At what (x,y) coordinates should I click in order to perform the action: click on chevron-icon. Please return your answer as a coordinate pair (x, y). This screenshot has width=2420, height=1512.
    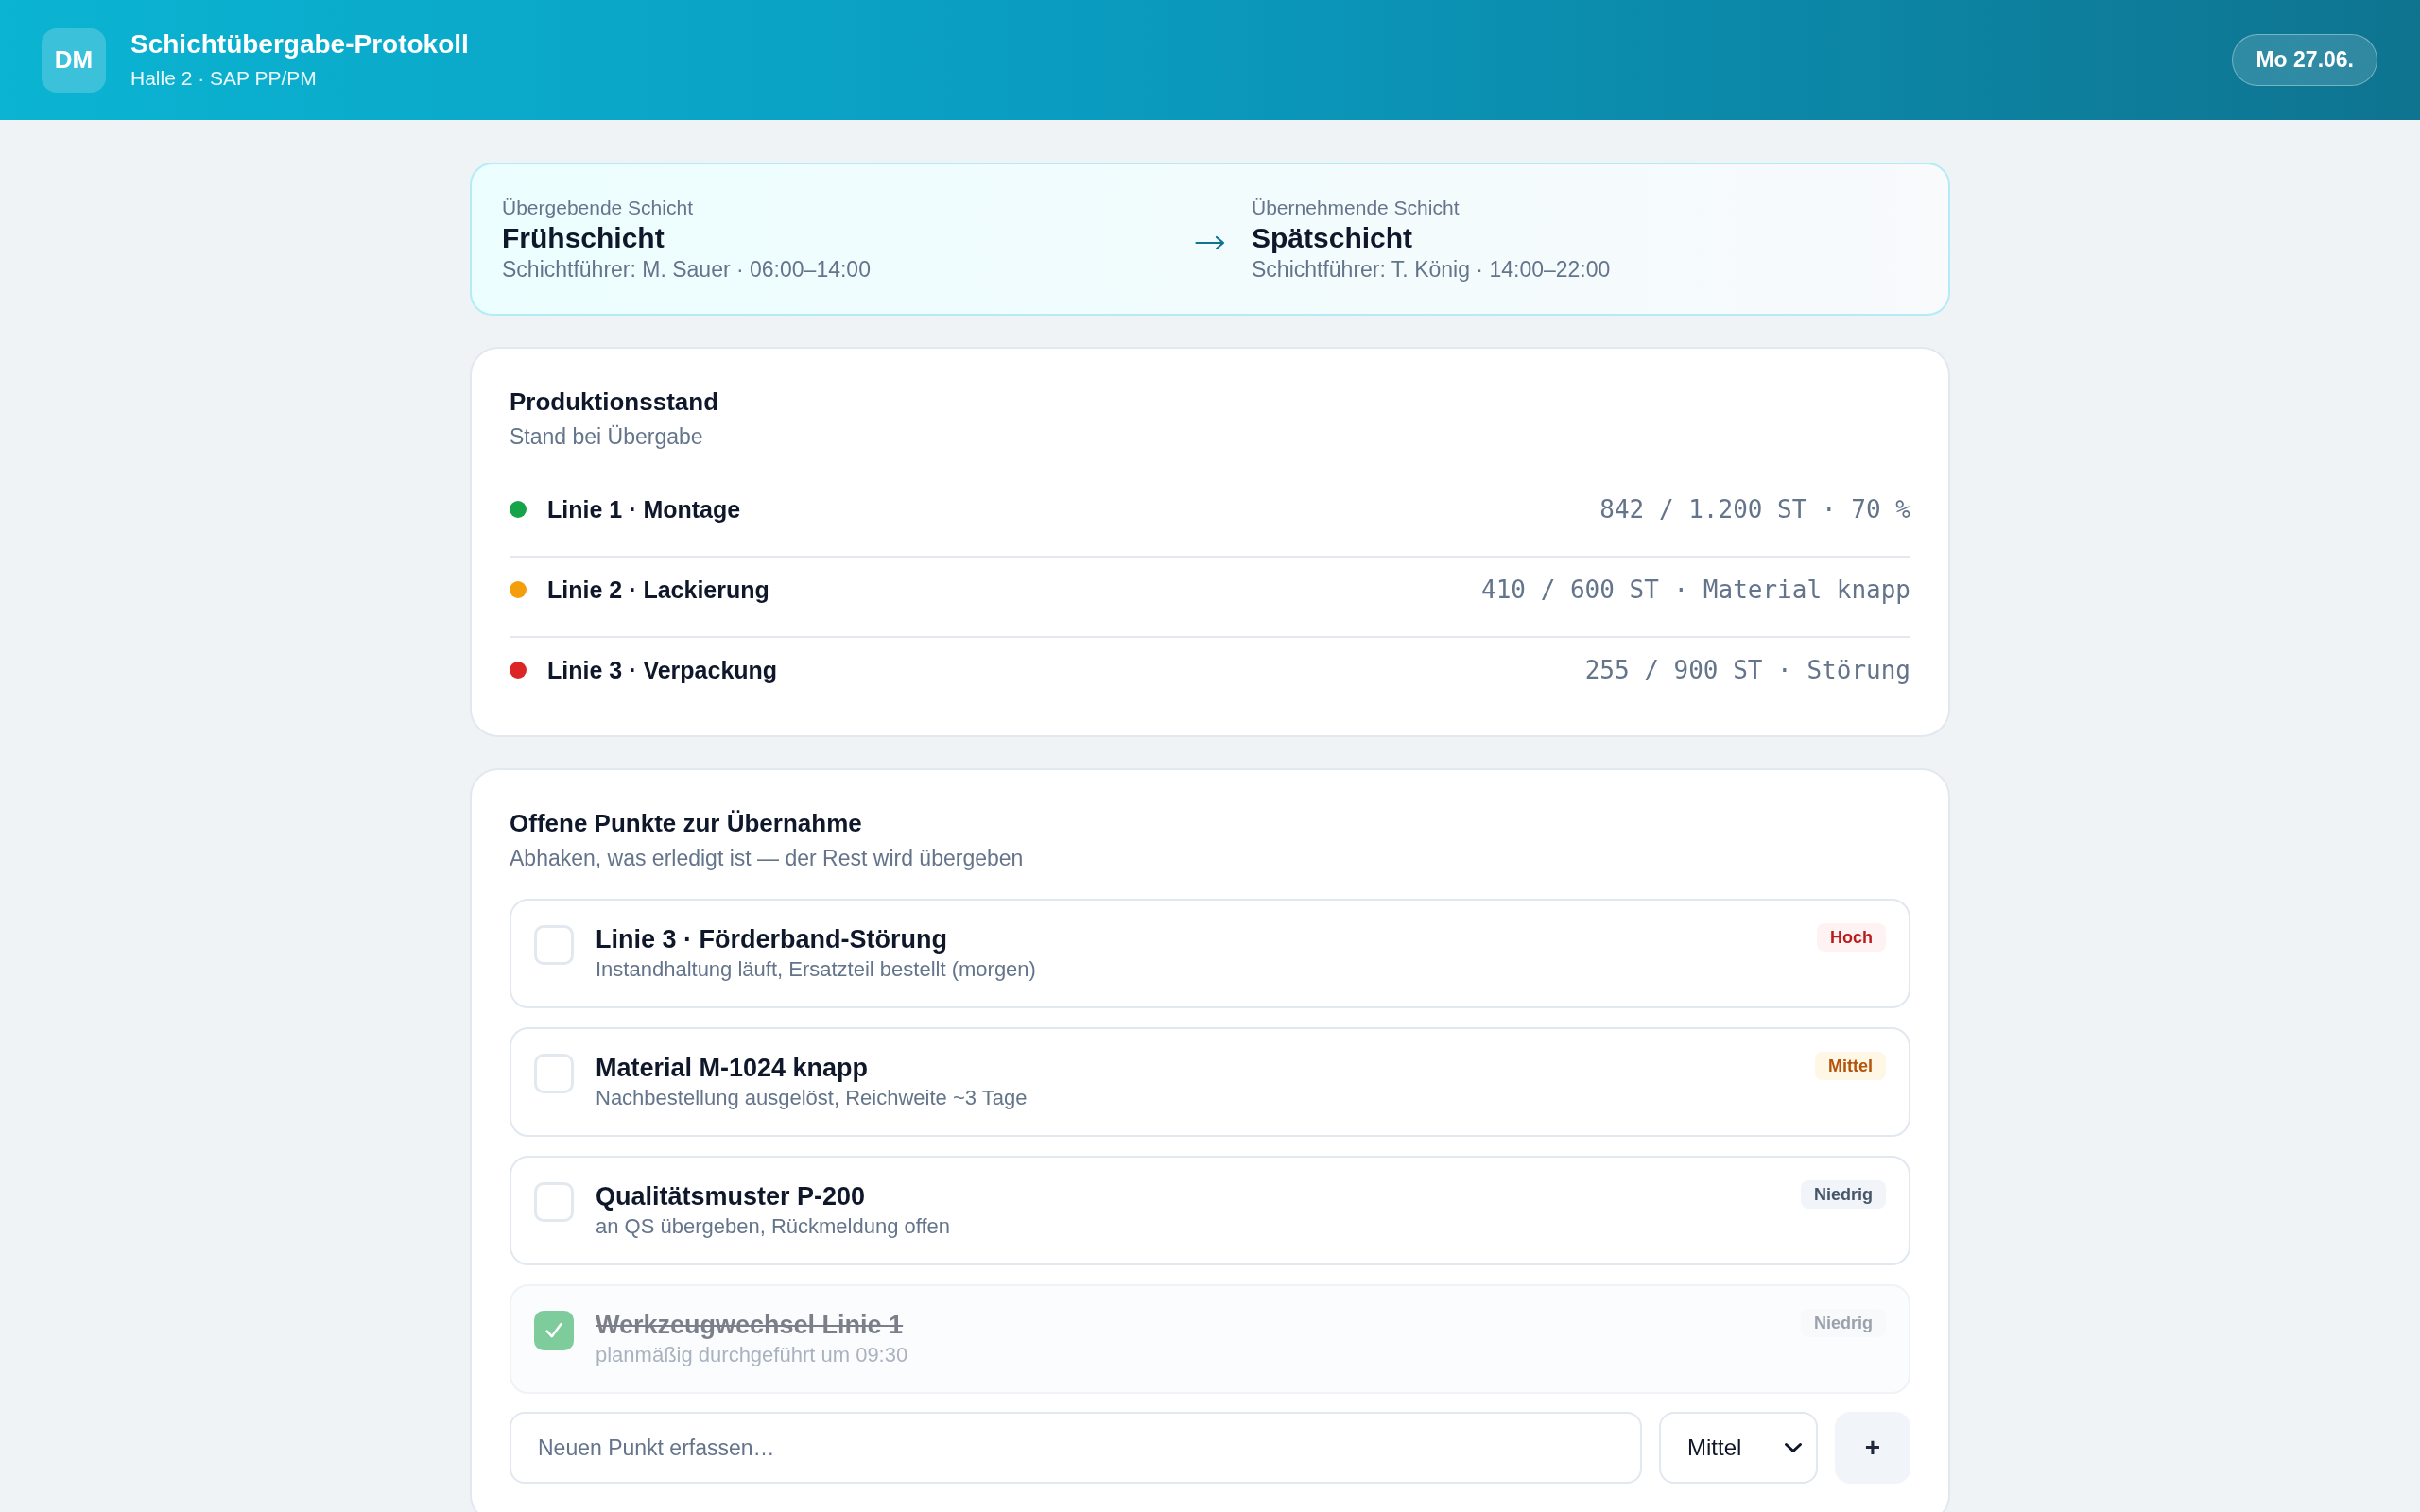
    Looking at the image, I should click on (1793, 1447).